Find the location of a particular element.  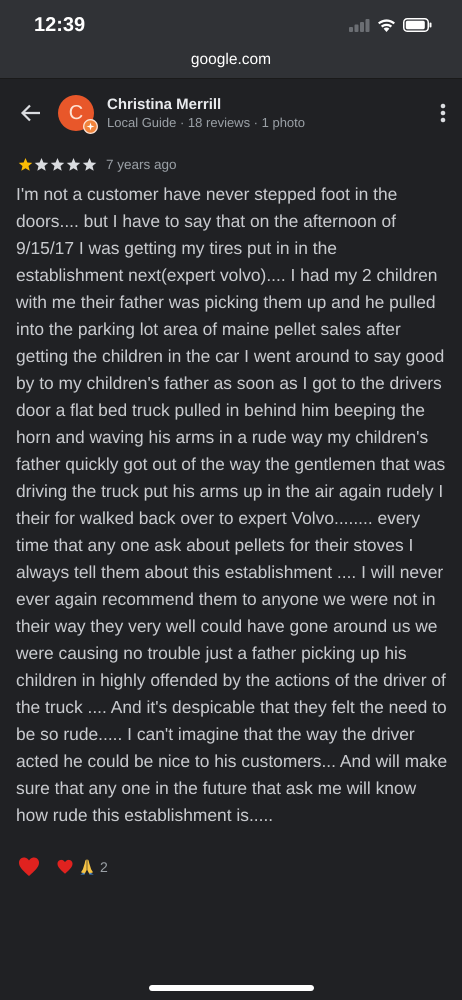

address-bar-url: google.com is located at coordinates (231, 60).